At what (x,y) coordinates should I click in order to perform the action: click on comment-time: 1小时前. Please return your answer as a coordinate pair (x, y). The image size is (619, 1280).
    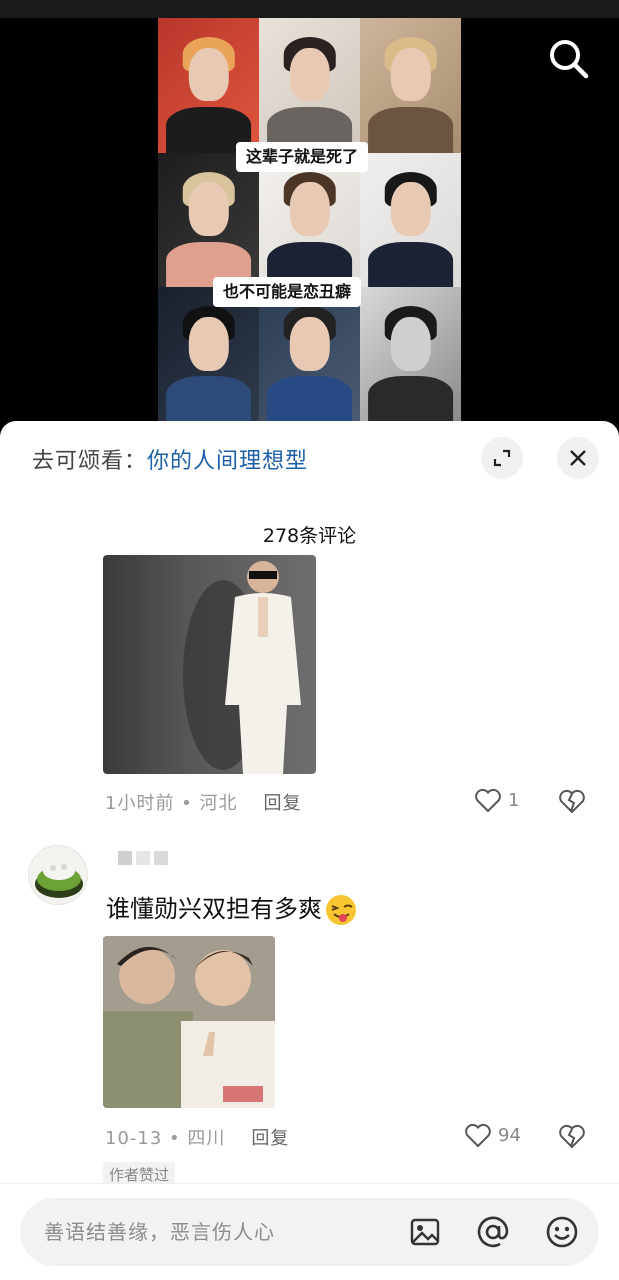
    Looking at the image, I should click on (140, 803).